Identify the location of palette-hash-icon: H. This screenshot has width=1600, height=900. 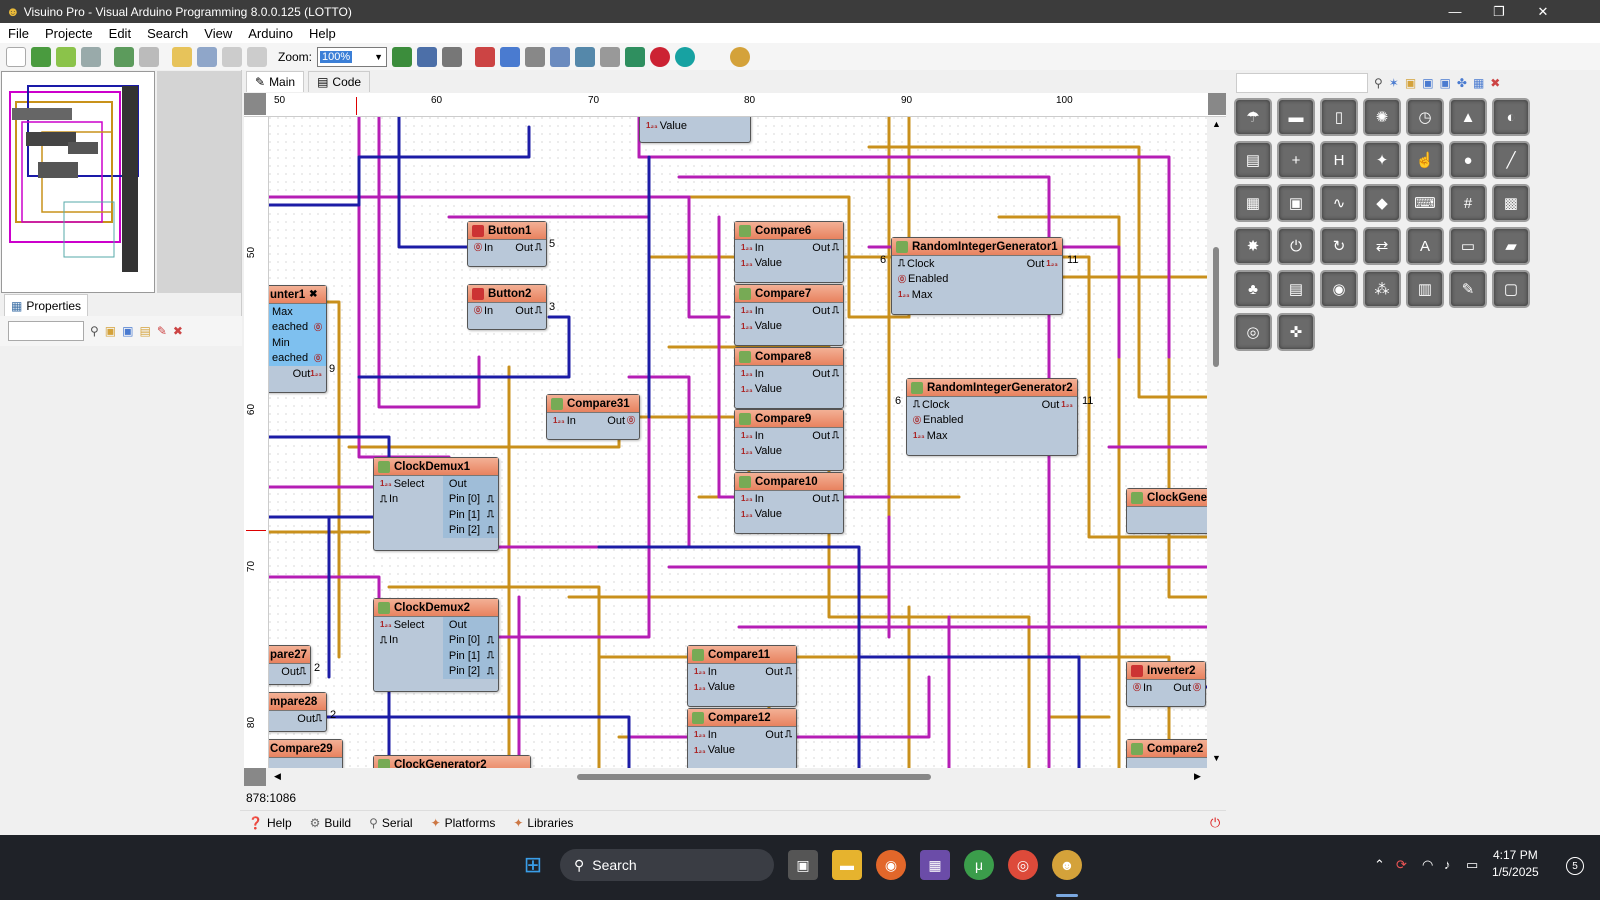
(1339, 160).